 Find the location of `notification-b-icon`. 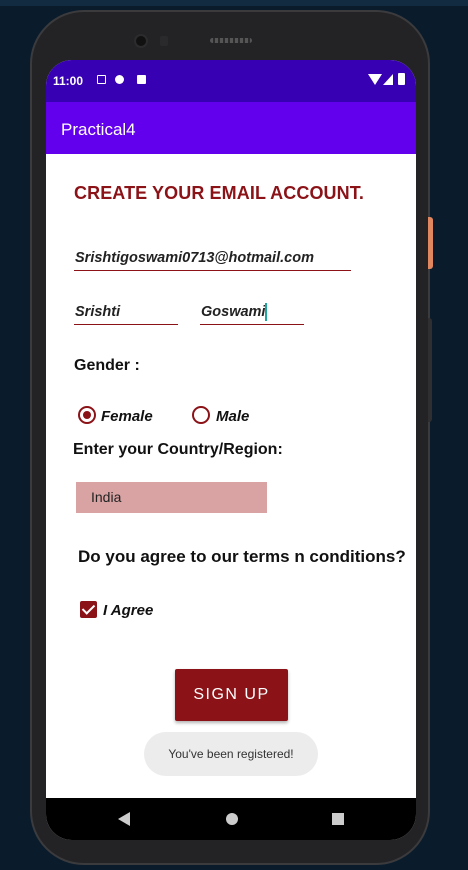

notification-b-icon is located at coordinates (119, 79).